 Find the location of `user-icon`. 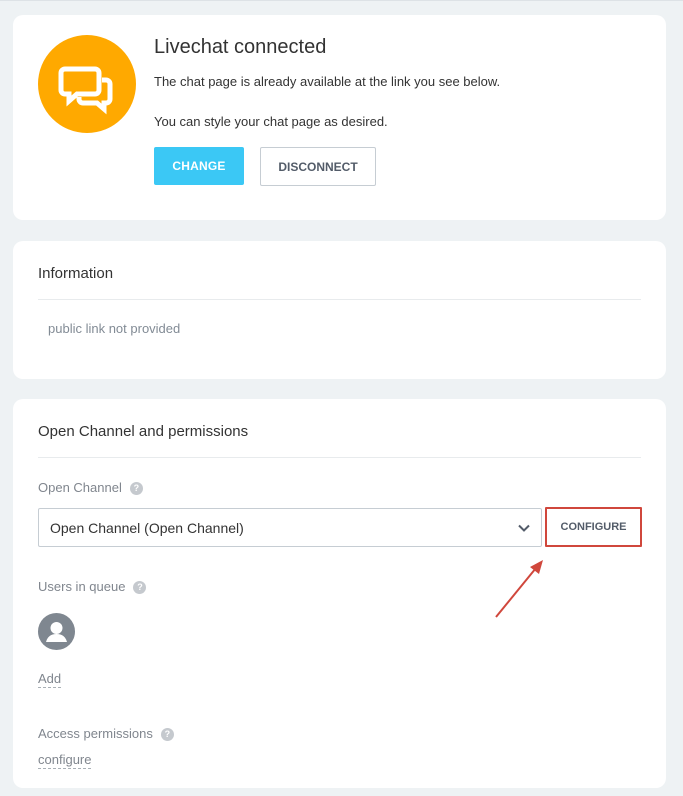

user-icon is located at coordinates (56, 632).